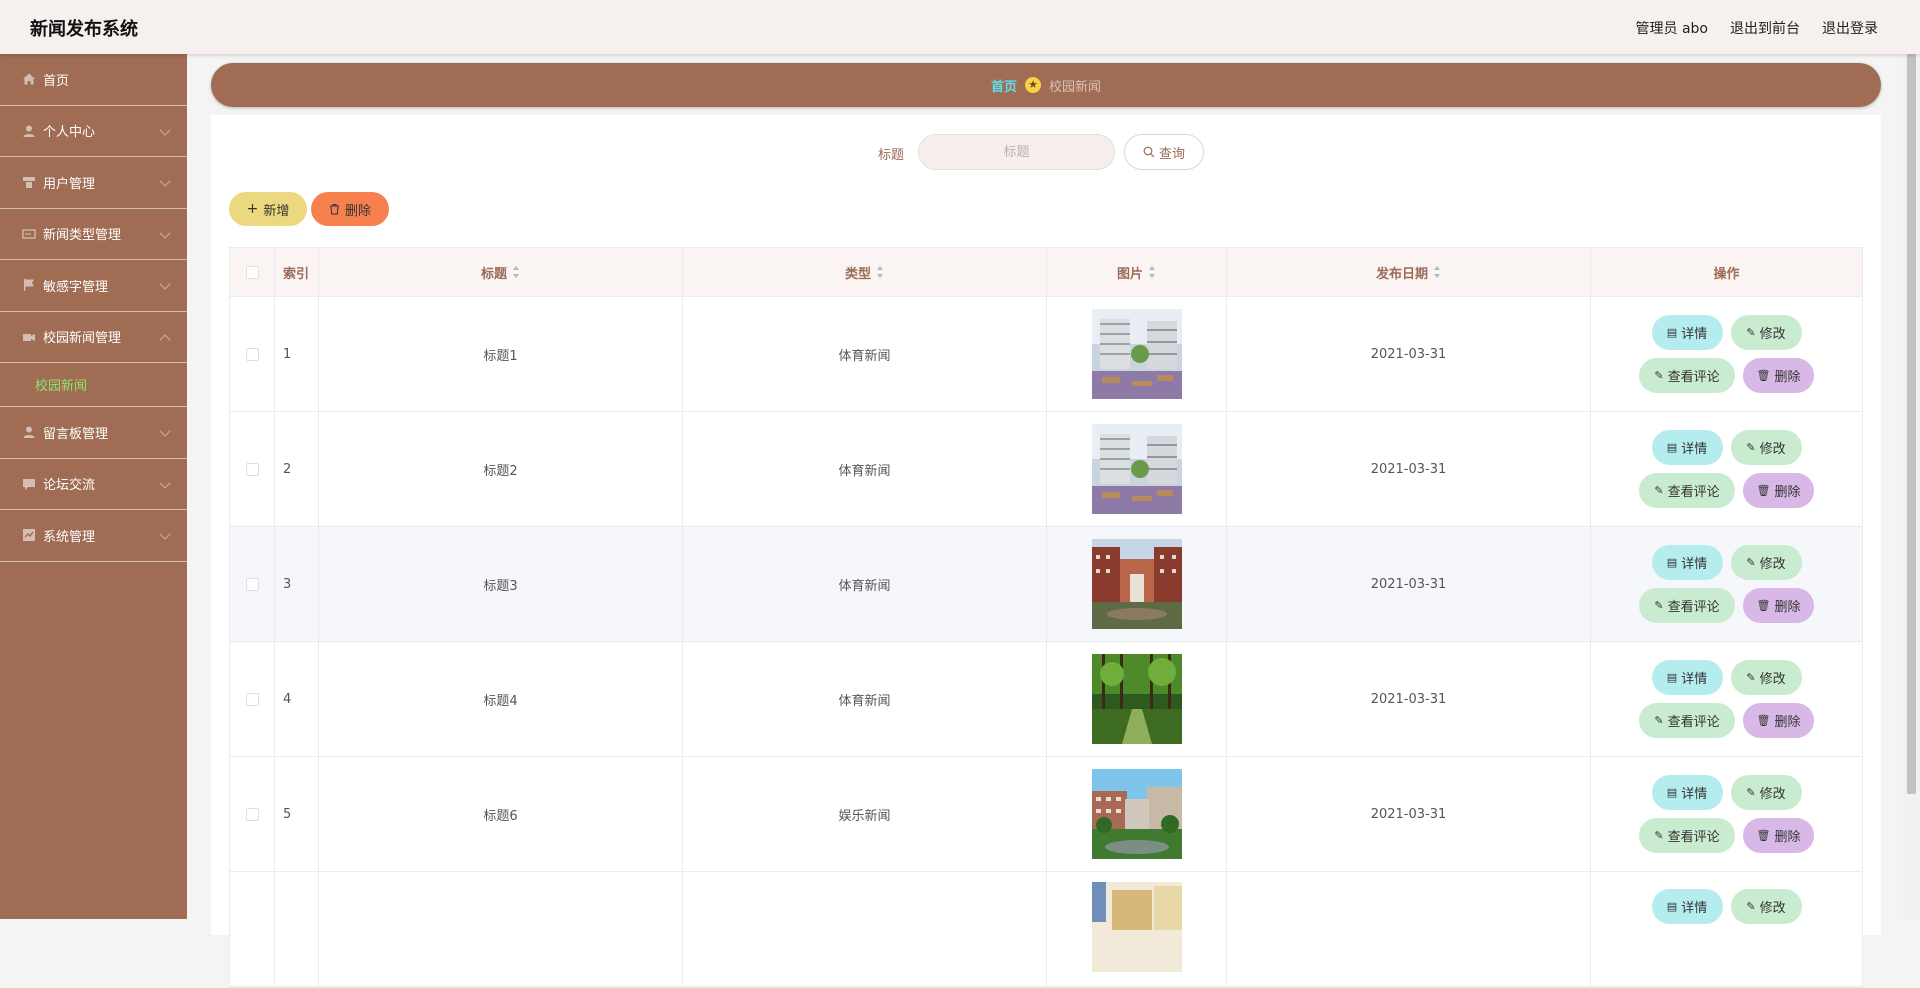 The image size is (1920, 988). Describe the element at coordinates (1726, 929) in the screenshot. I see `row-ops: ▤ 详情 ✎ 修改` at that location.